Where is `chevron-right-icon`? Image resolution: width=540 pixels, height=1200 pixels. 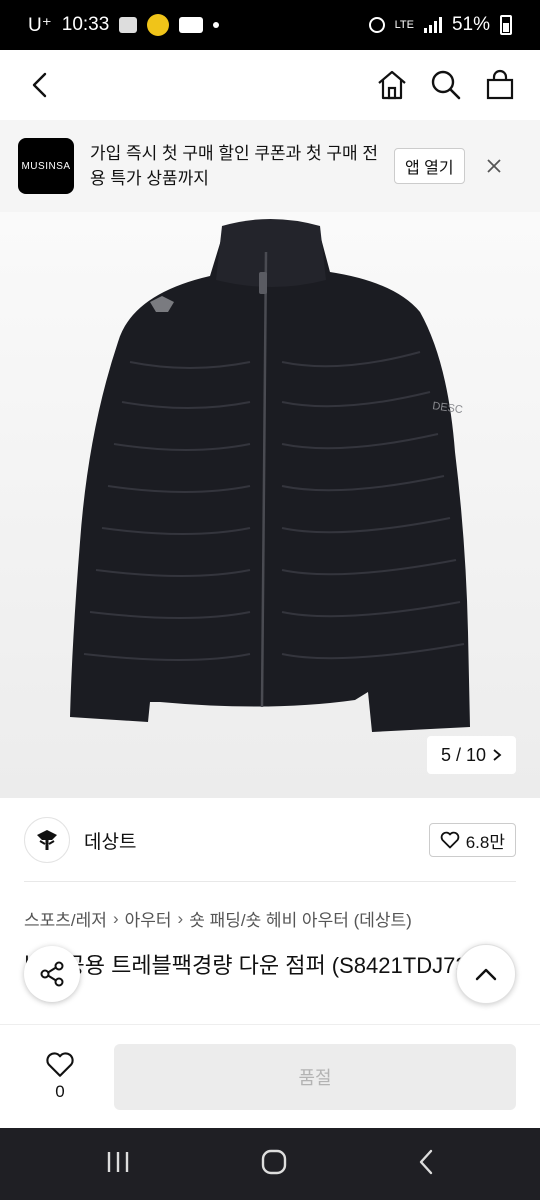 chevron-right-icon is located at coordinates (497, 755).